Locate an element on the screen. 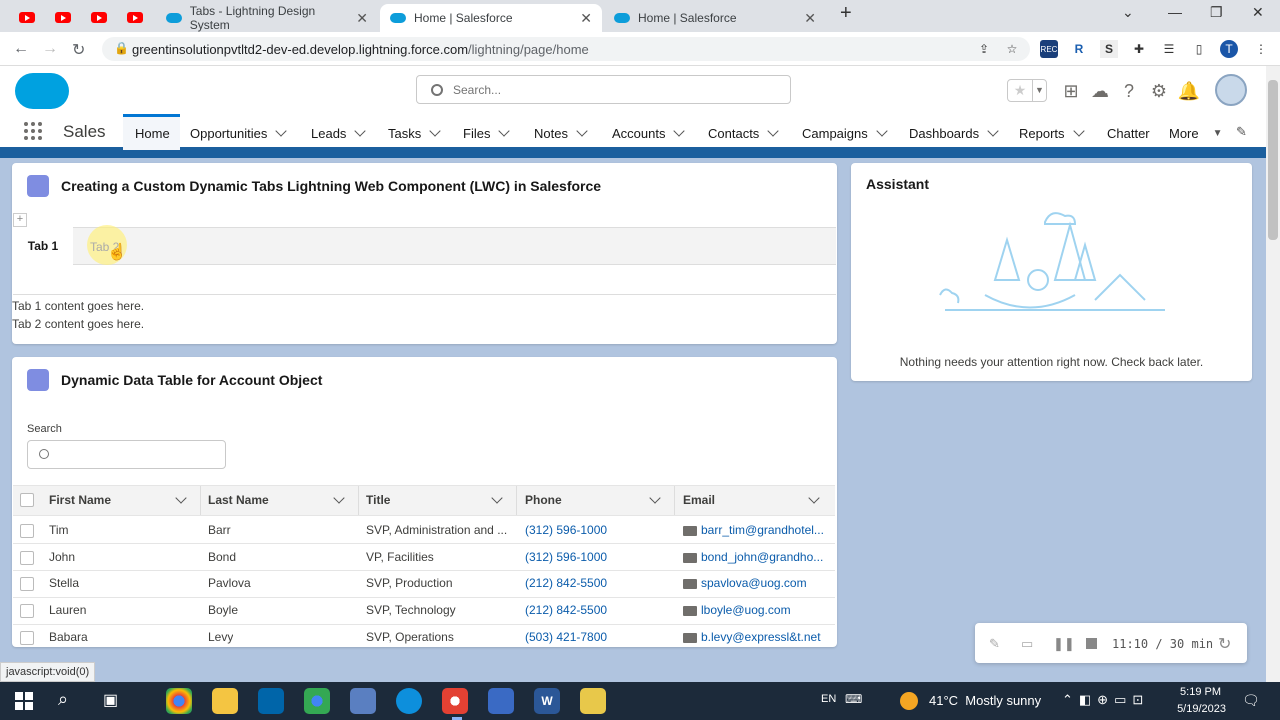  edge-icon is located at coordinates (409, 701).